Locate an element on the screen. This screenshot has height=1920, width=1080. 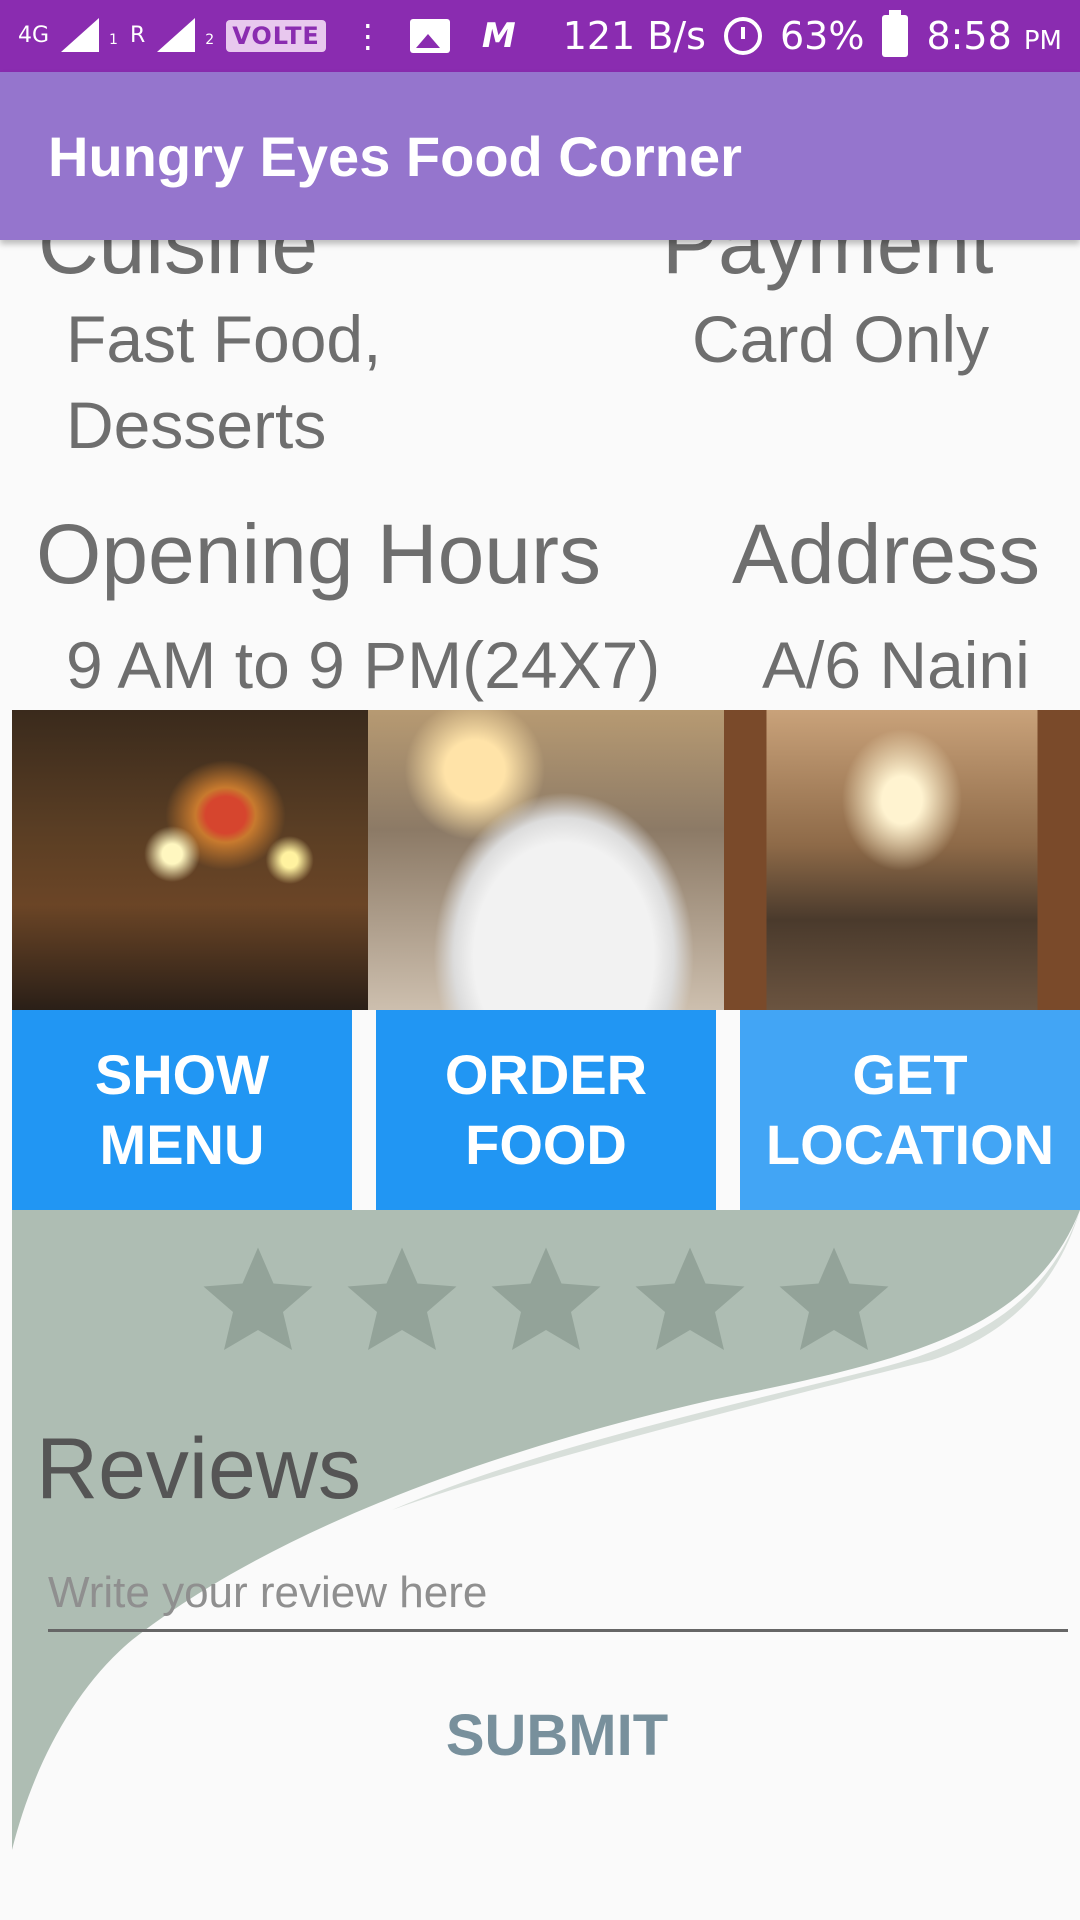
address-heading: Address is located at coordinates (886, 554).